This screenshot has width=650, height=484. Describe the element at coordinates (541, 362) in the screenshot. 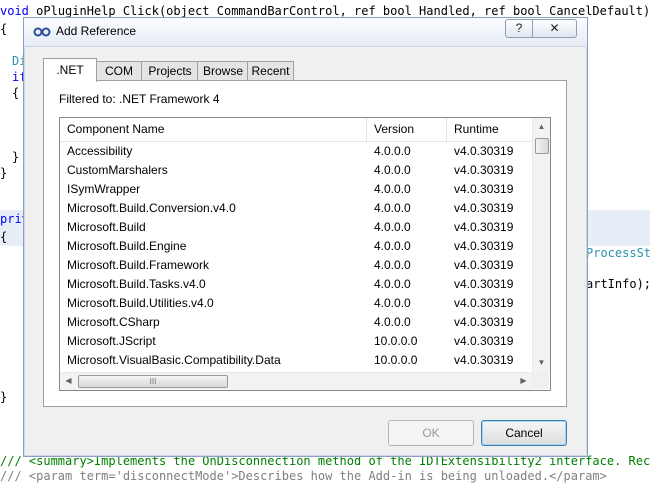

I see `scroll-down-arrow-icon: ▼` at that location.